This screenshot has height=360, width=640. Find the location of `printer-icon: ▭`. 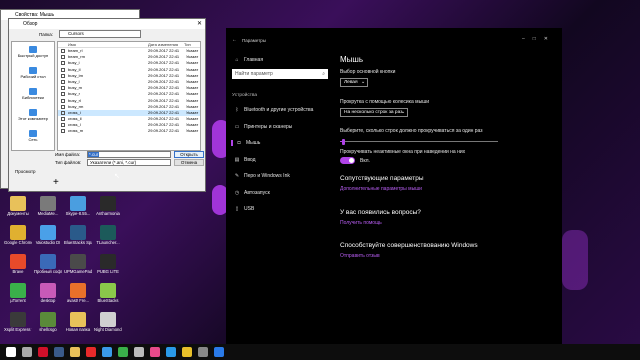

printer-icon: ▭ is located at coordinates (237, 126).